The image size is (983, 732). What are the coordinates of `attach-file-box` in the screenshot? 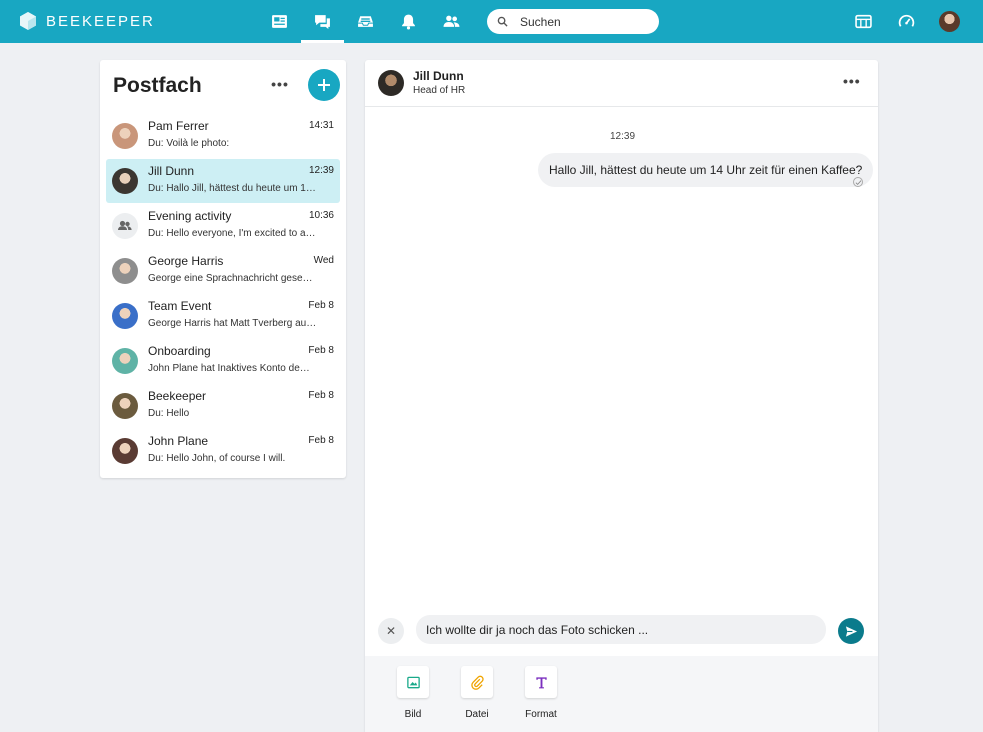 It's located at (477, 682).